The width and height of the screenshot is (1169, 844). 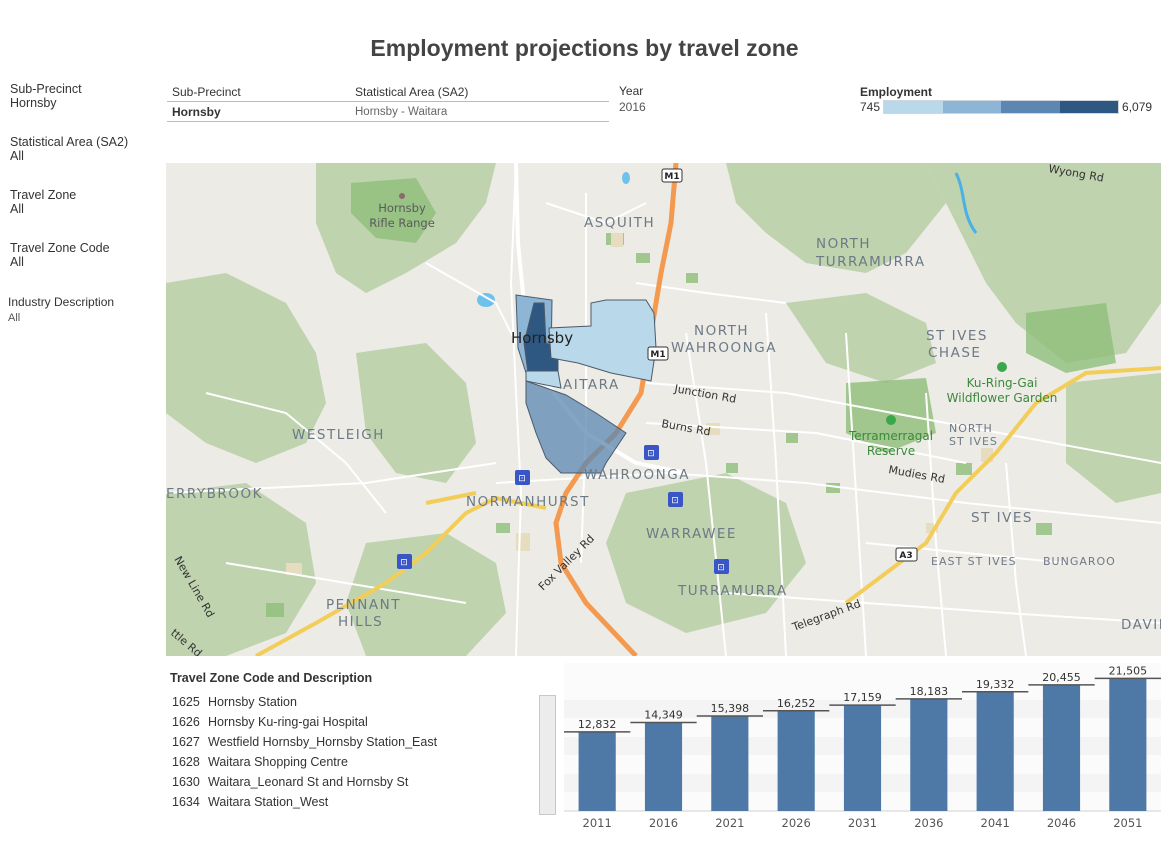 I want to click on motorway-shield: M1, so click(x=672, y=175).